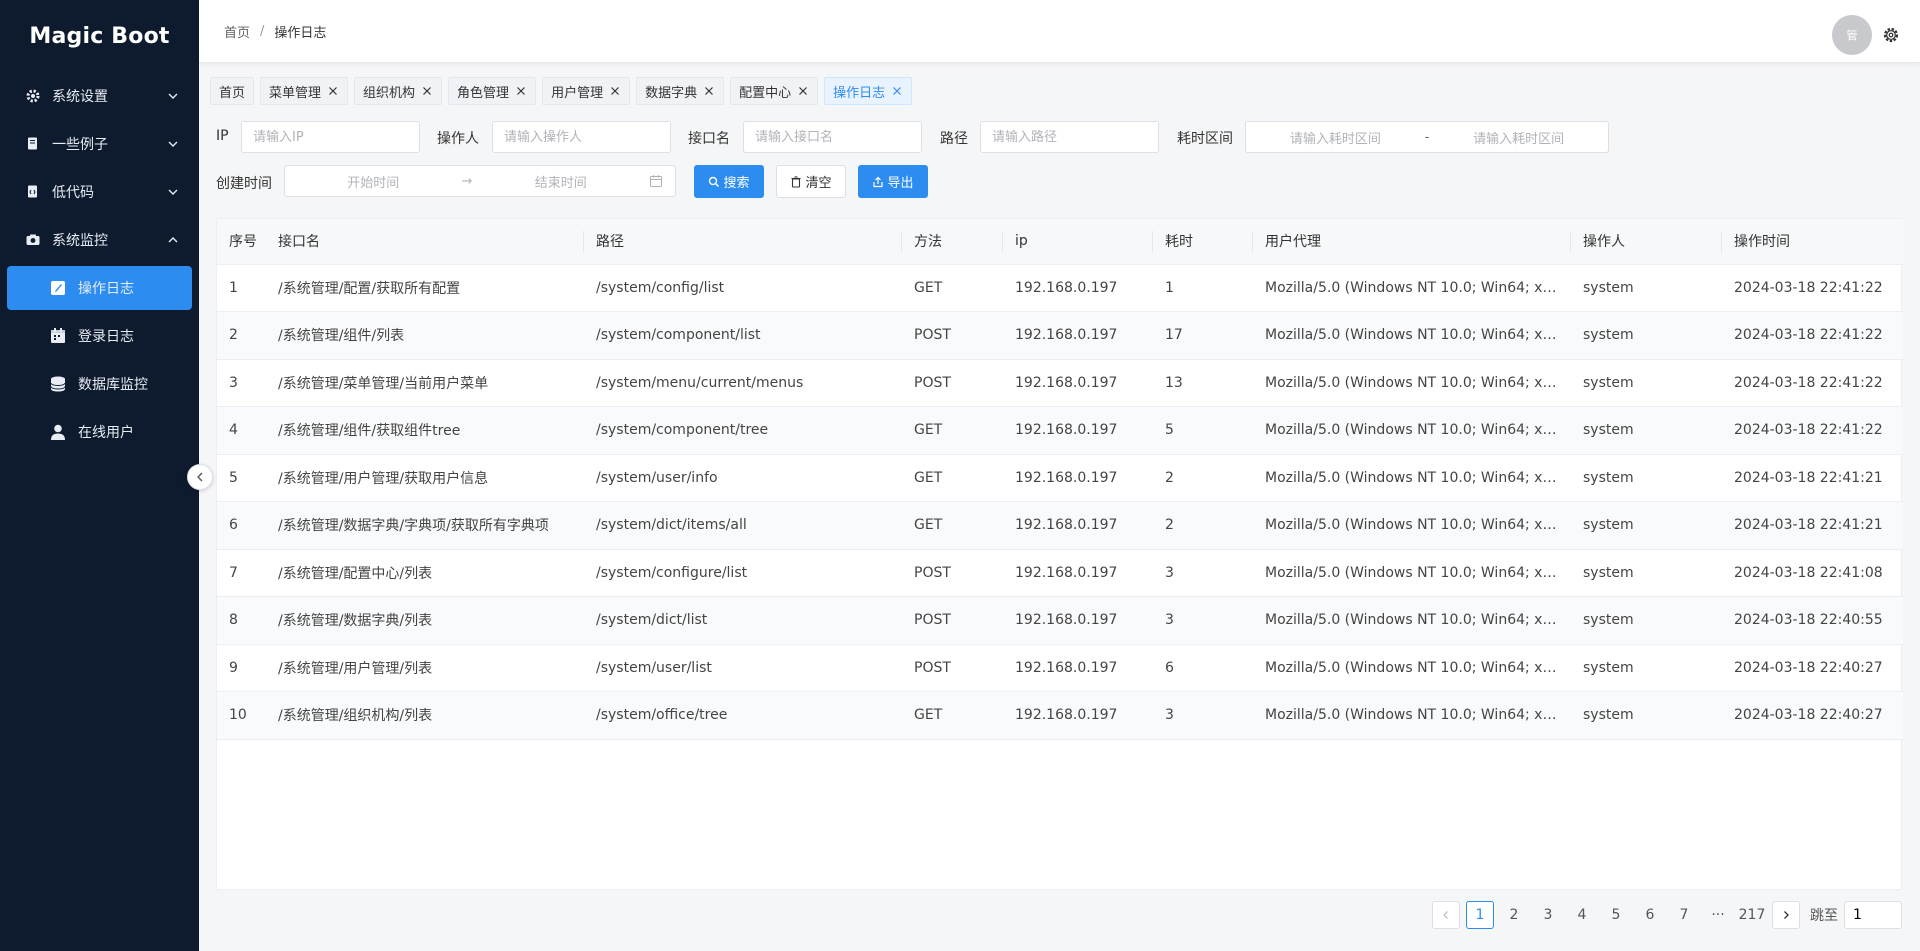 This screenshot has width=1920, height=951. I want to click on page-ellipsis: ···, so click(1718, 915).